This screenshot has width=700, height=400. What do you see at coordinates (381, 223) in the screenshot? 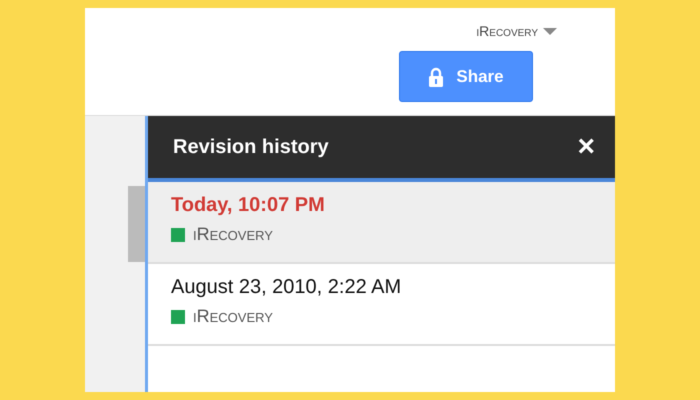
I see `revision-item: Today, 10:07 PM iRecovery` at bounding box center [381, 223].